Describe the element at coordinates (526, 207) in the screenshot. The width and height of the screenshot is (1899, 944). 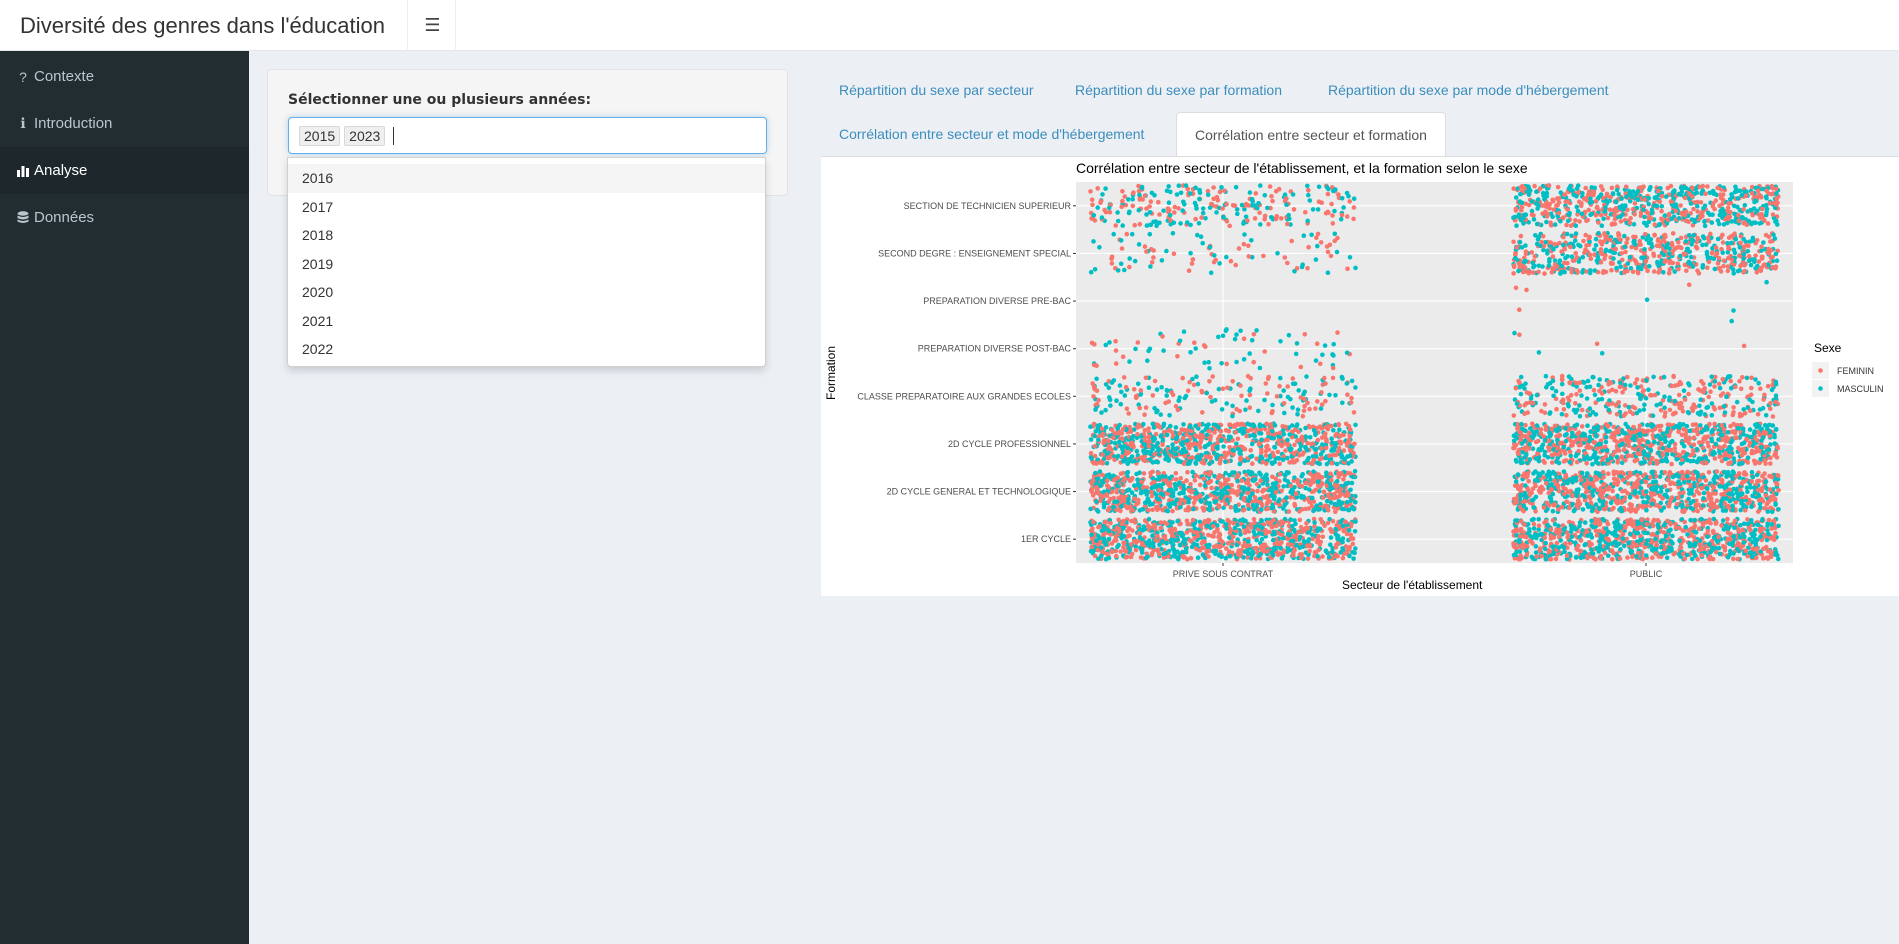
I see `dropdown-option: 2017` at that location.